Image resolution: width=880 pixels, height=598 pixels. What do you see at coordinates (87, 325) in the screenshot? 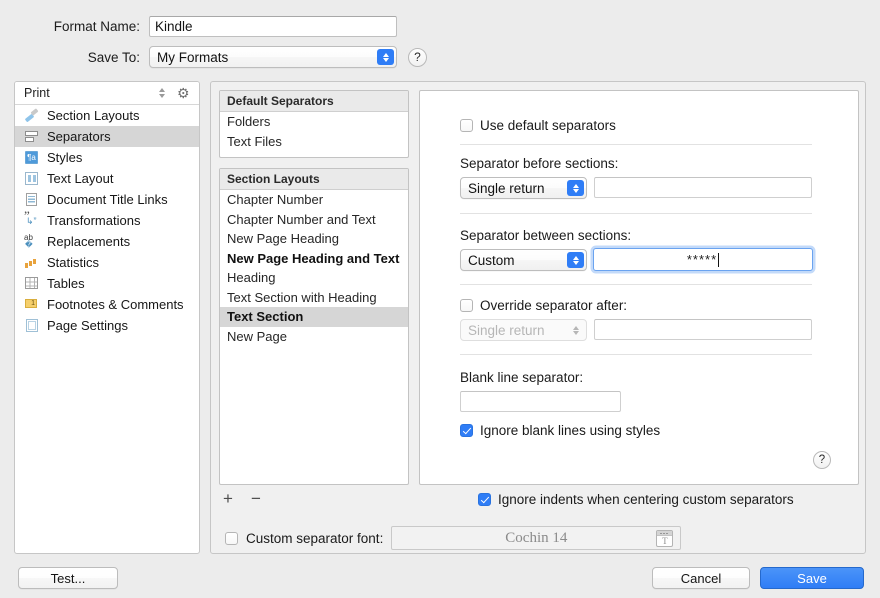
I see `sidebar-item-label: Page Settings` at bounding box center [87, 325].